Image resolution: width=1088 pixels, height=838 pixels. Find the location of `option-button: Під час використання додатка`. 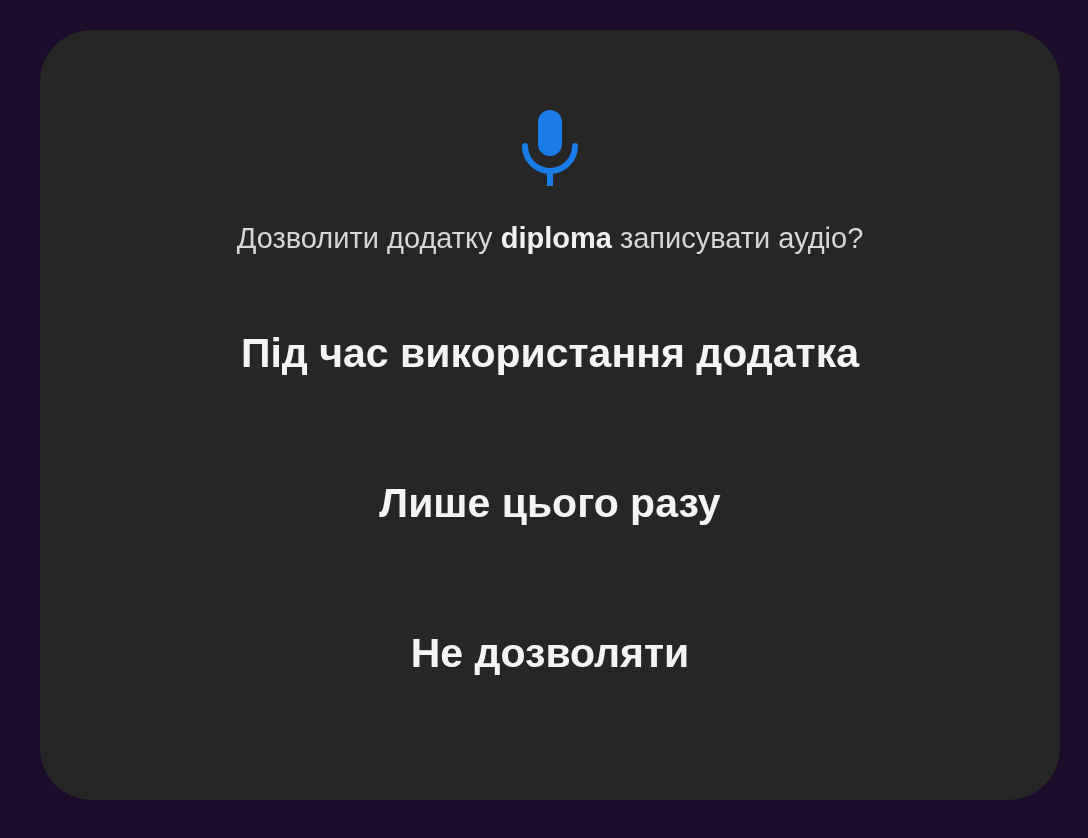

option-button: Під час використання додатка is located at coordinates (549, 353).